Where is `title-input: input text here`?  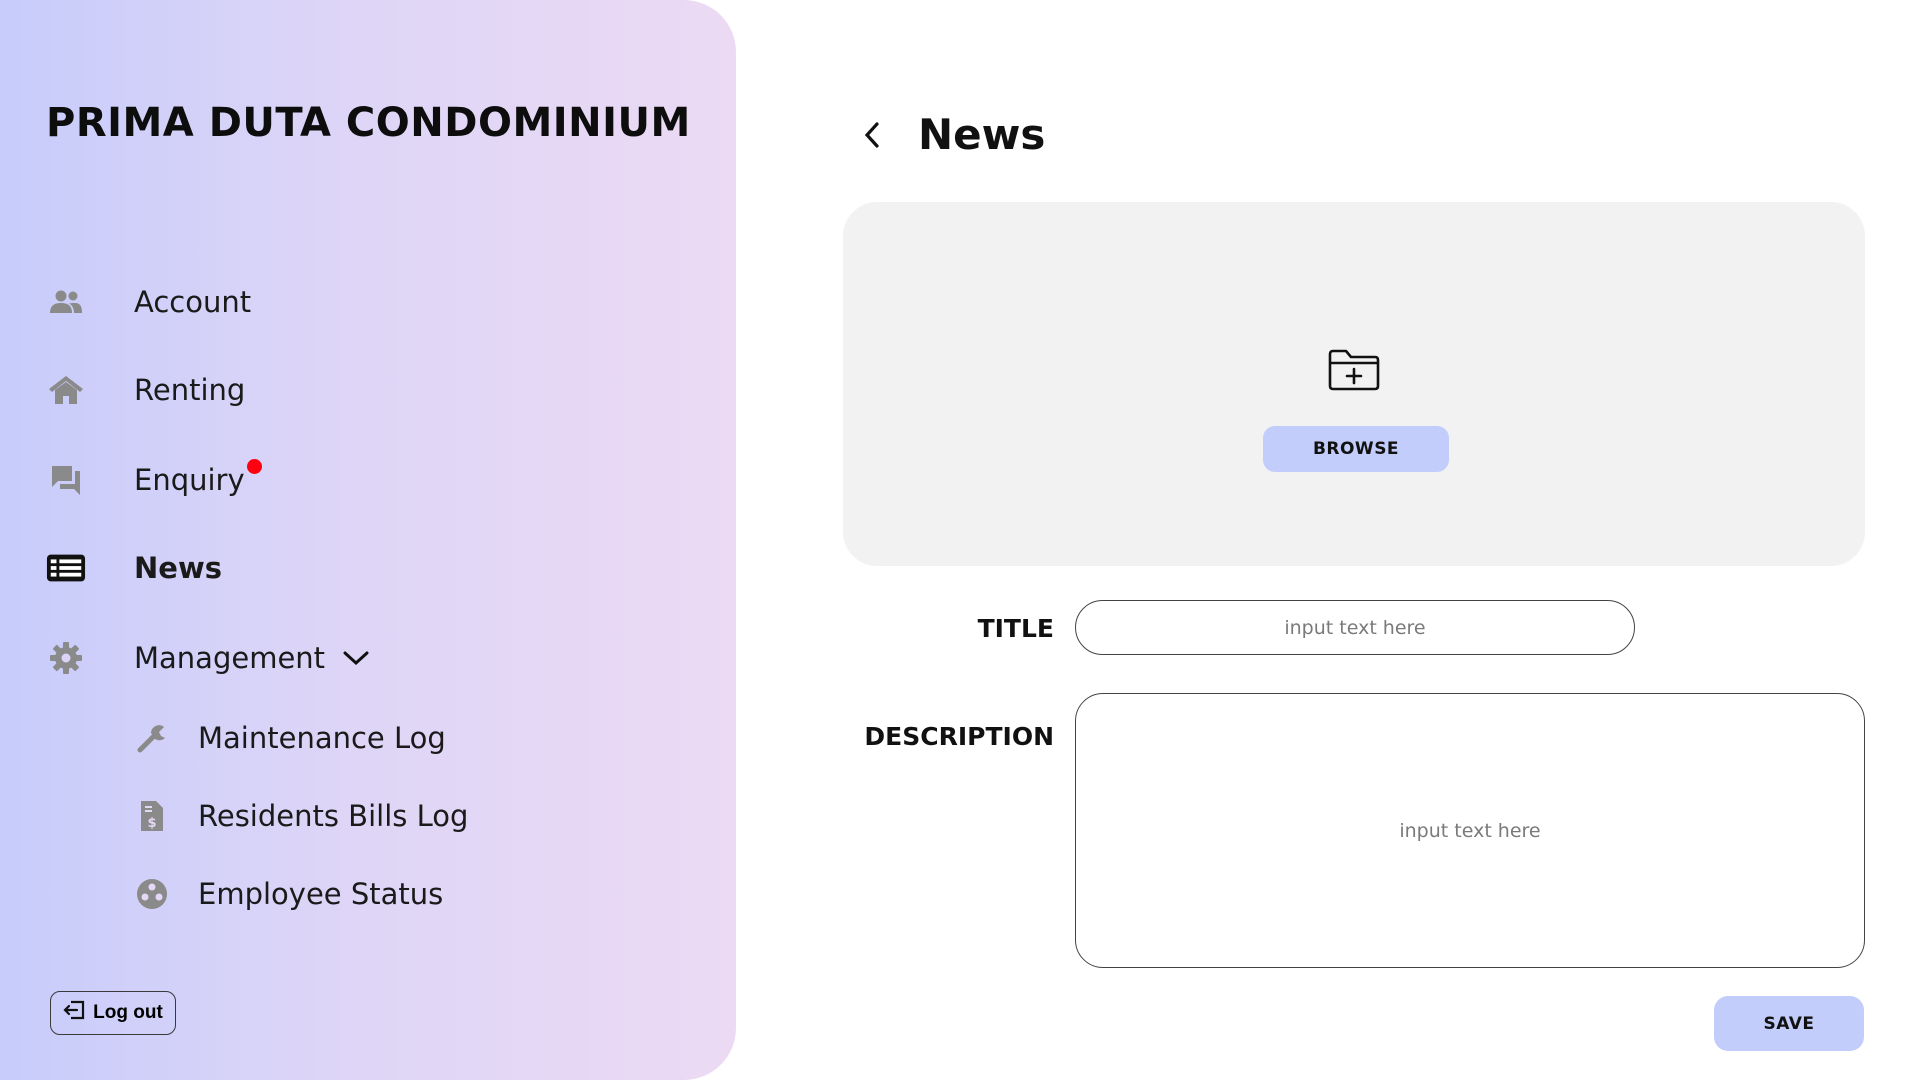
title-input: input text here is located at coordinates (1355, 627).